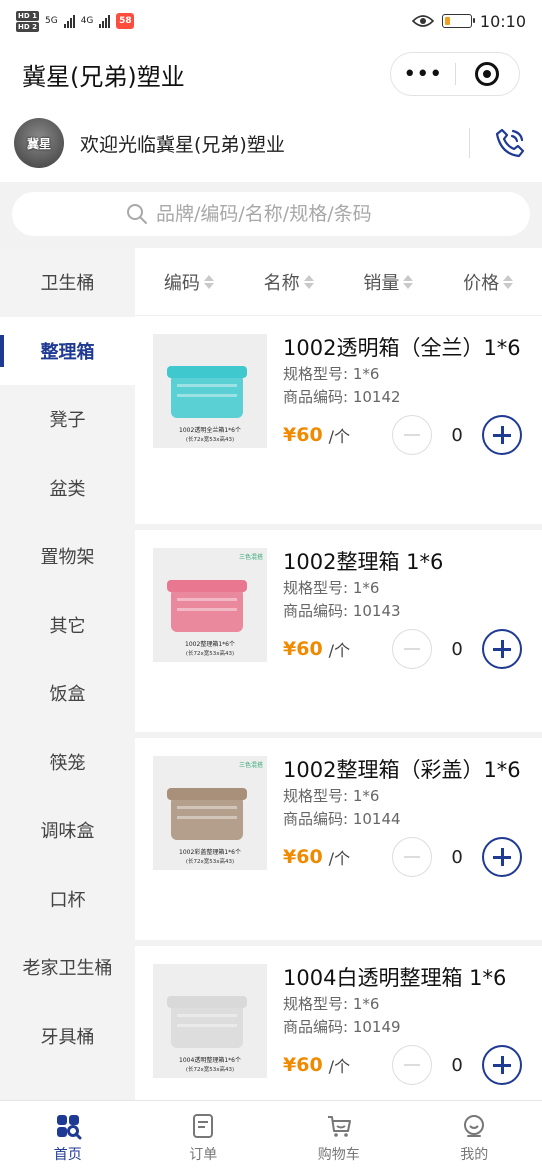 The height and width of the screenshot is (1174, 542). What do you see at coordinates (67, 556) in the screenshot?
I see `sidebar-item-zhiwujia: 置物架` at bounding box center [67, 556].